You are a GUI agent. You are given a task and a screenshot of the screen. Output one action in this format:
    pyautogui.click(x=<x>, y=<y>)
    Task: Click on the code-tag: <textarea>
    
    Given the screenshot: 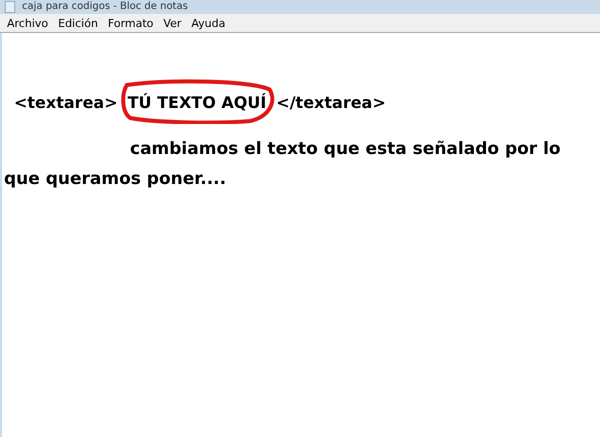 What is the action you would take?
    pyautogui.click(x=66, y=102)
    